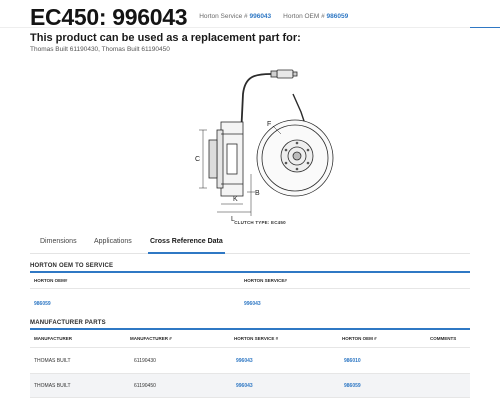 This screenshot has height=400, width=500. I want to click on manufacturer-number-cell: 61190430, so click(145, 360).